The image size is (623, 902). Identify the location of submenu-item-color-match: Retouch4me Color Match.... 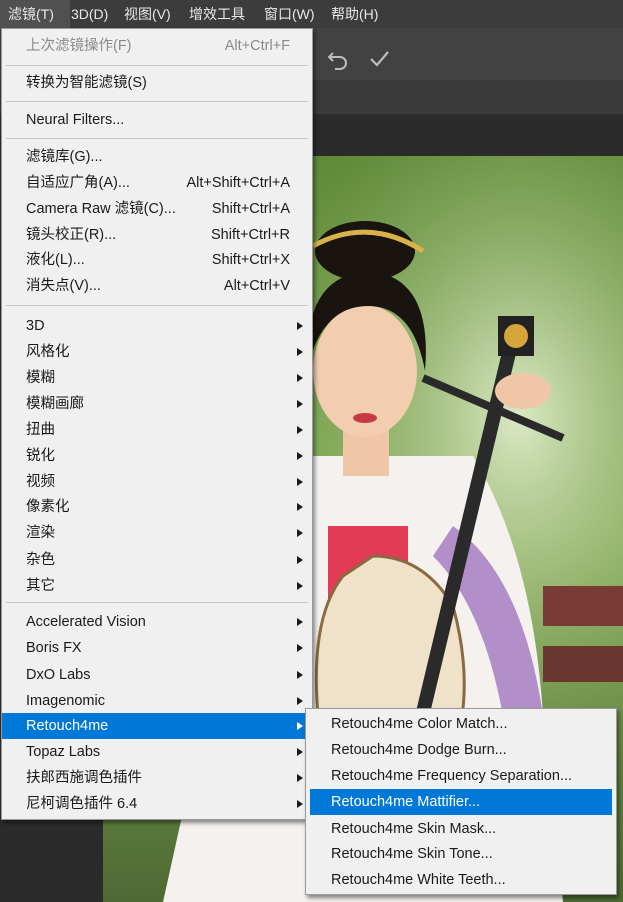
(461, 724).